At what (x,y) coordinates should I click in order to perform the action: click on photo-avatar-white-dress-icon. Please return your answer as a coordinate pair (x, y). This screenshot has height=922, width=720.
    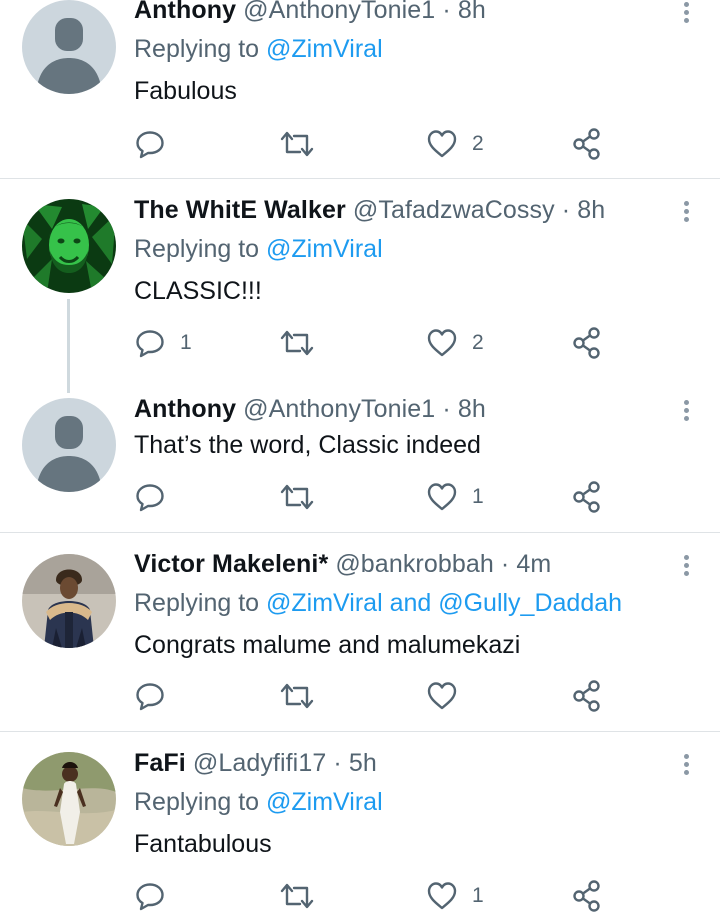
    Looking at the image, I should click on (69, 799).